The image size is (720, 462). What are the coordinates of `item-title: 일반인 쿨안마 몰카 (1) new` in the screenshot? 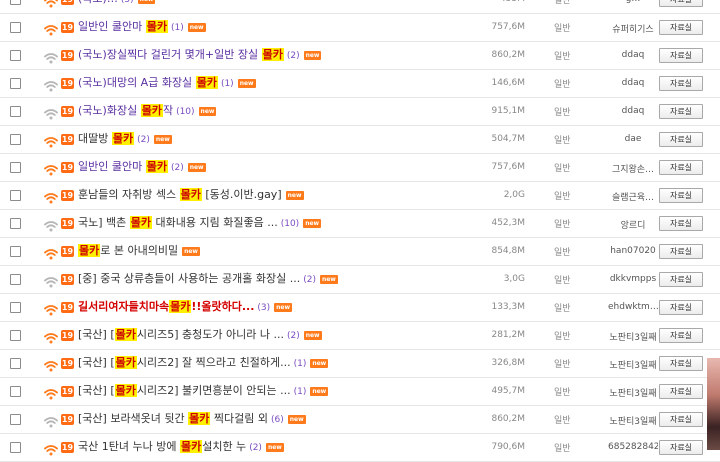 It's located at (228, 27).